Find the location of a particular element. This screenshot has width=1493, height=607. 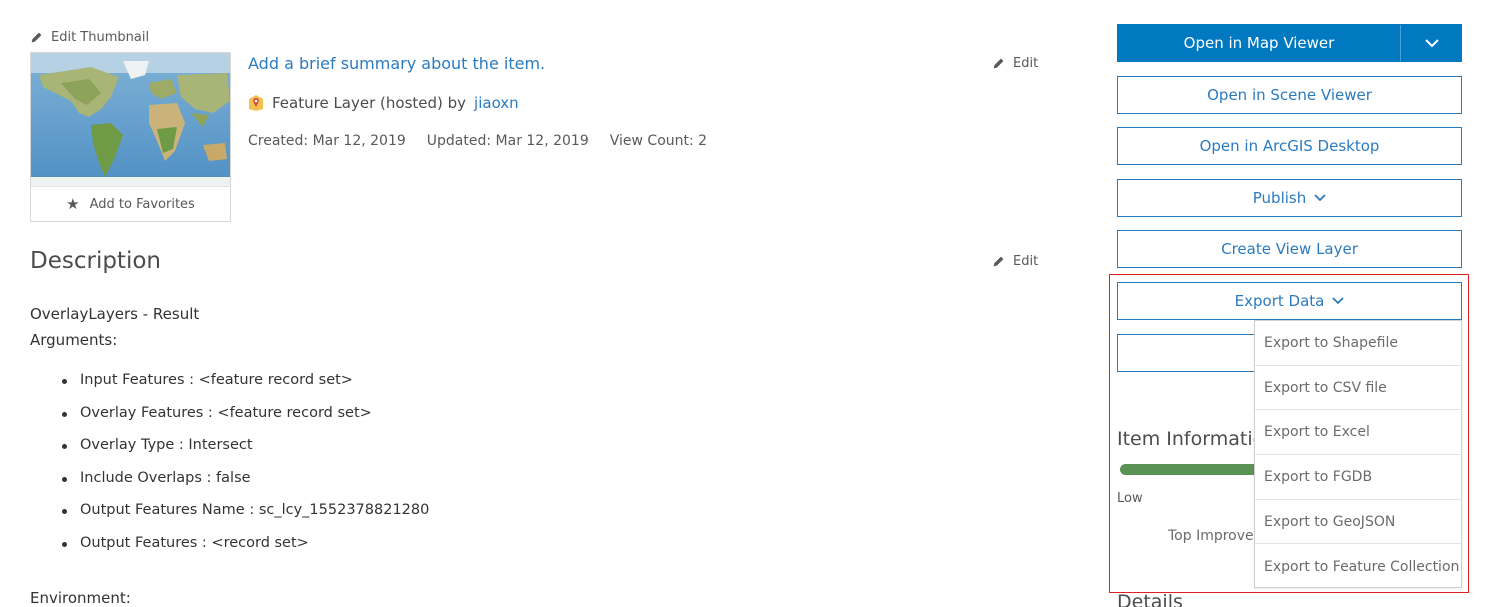

details-heading: Details is located at coordinates (1150, 599).